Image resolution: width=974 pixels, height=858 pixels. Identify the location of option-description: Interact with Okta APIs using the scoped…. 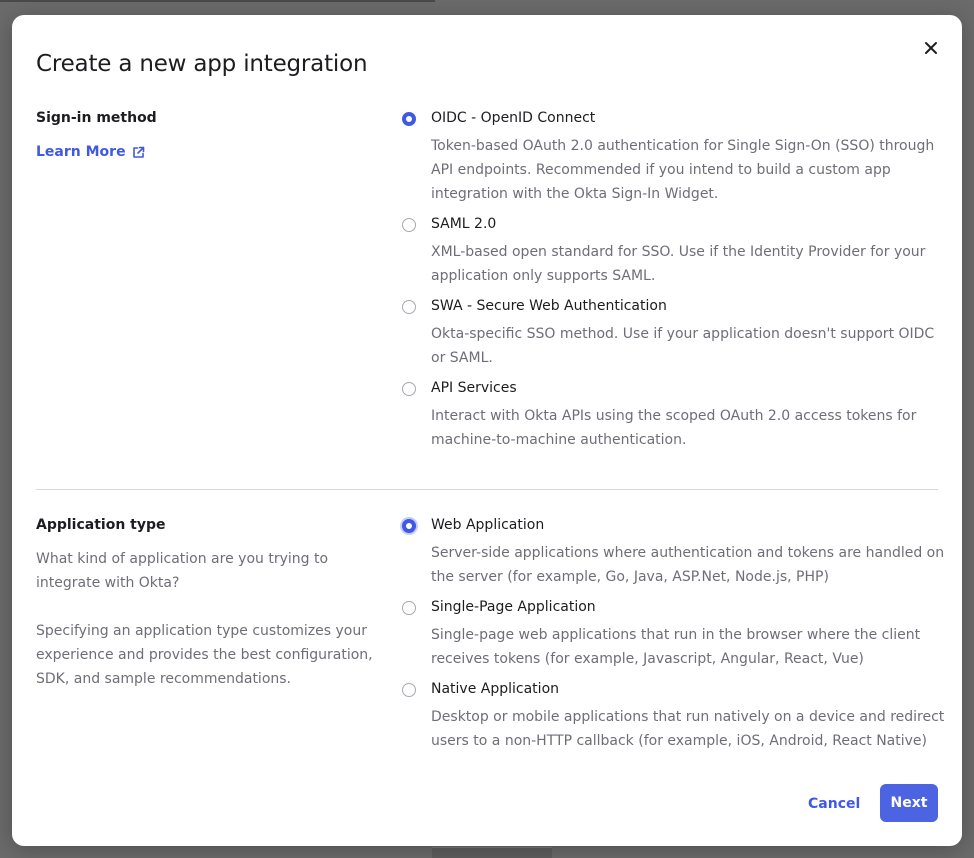
(674, 428).